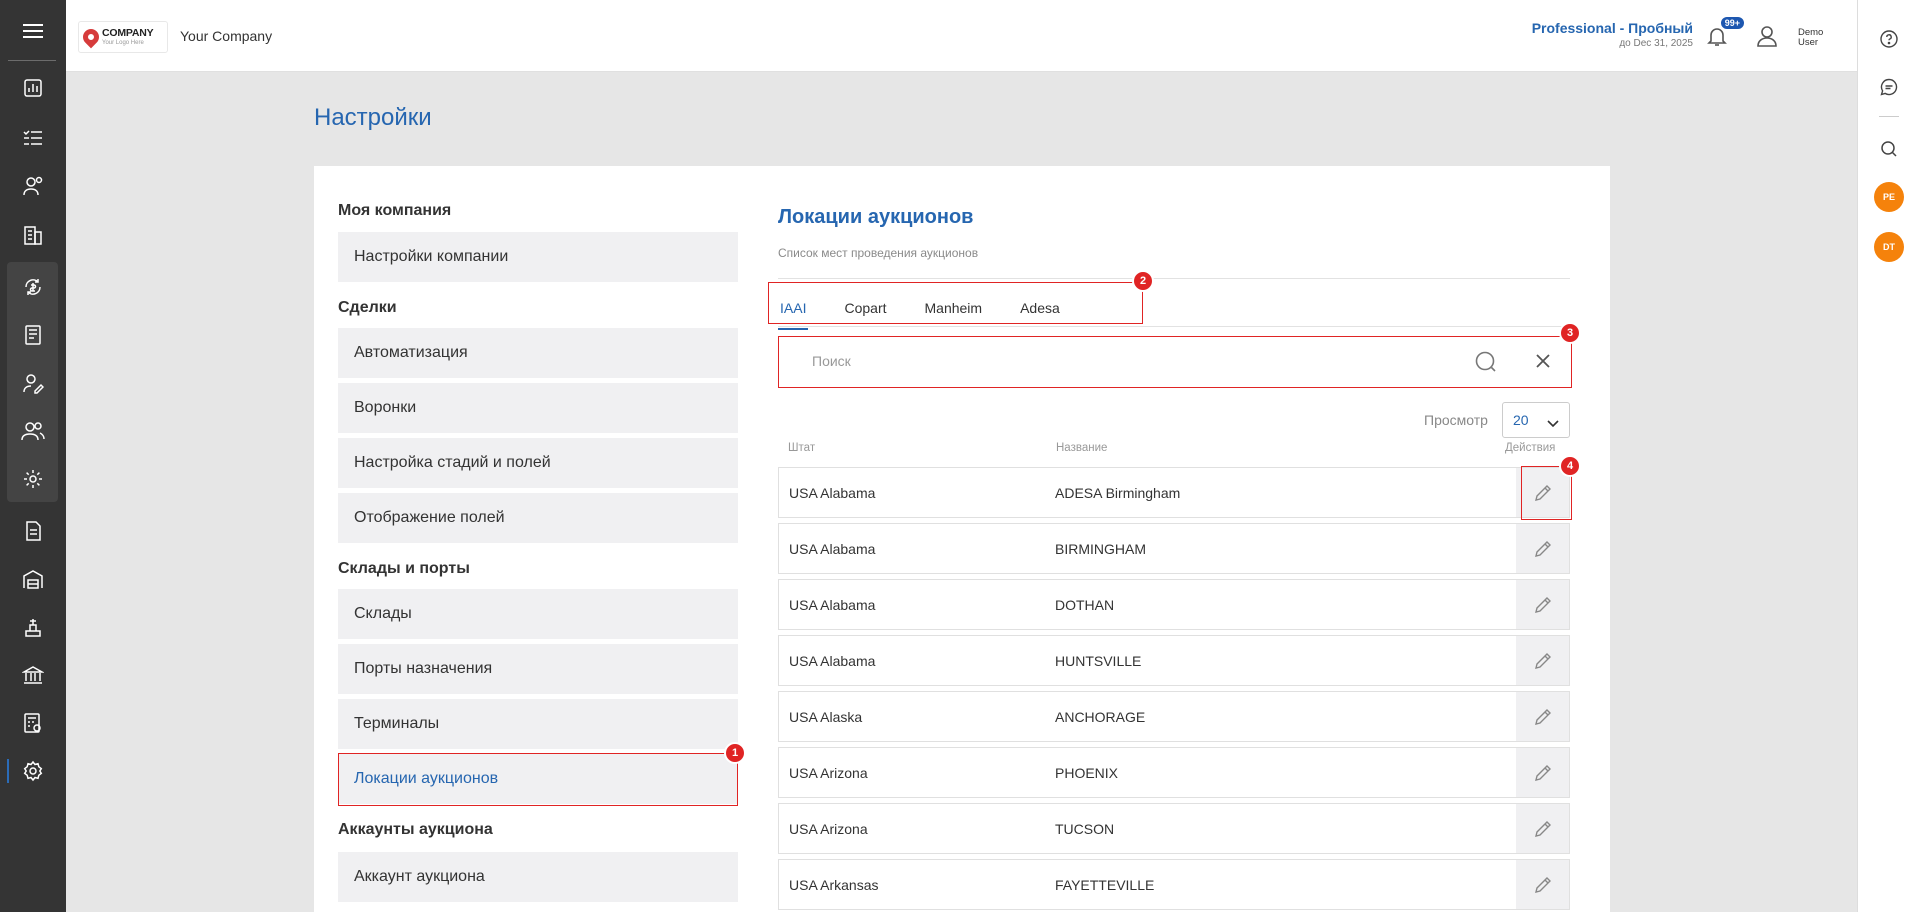 This screenshot has height=912, width=1919. What do you see at coordinates (538, 518) in the screenshot?
I see `nav-field-display: Отображение полей` at bounding box center [538, 518].